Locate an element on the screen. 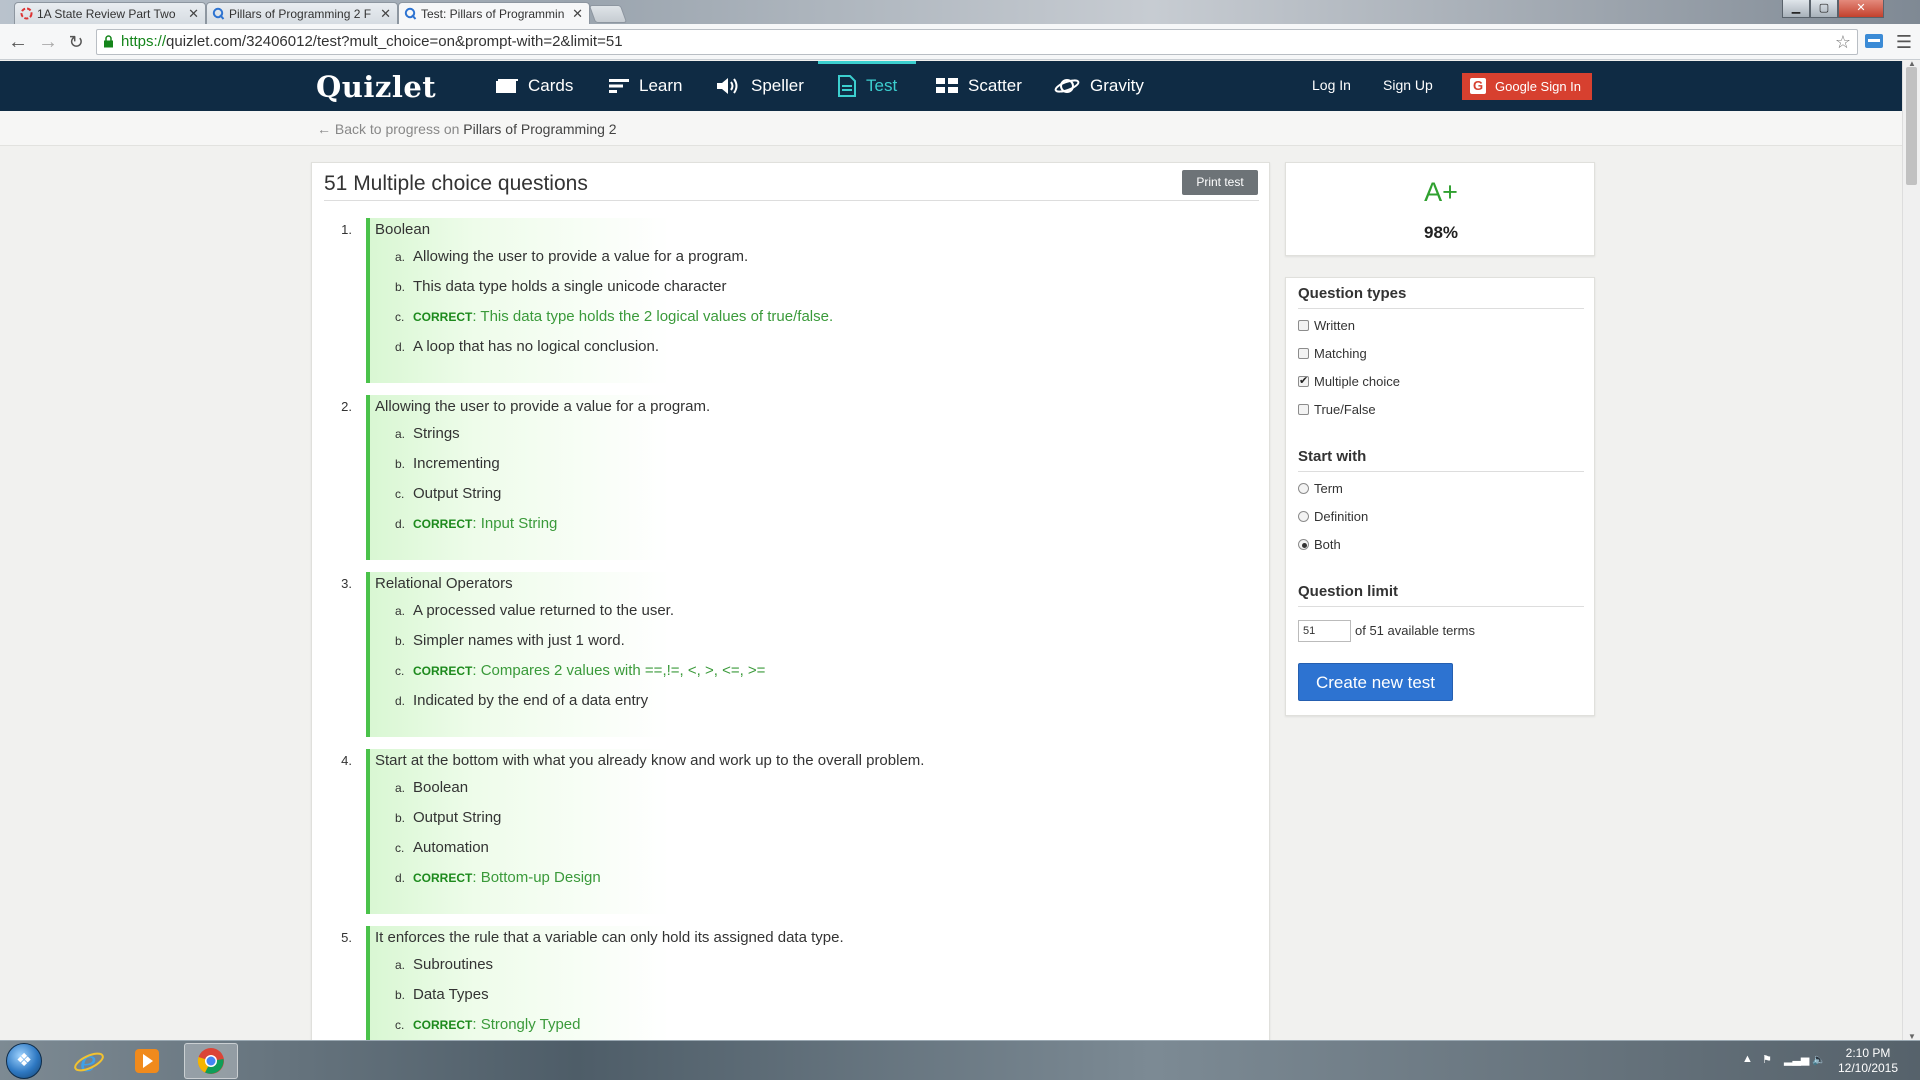 This screenshot has width=1920, height=1080. correct-label: CORRECT is located at coordinates (443, 878).